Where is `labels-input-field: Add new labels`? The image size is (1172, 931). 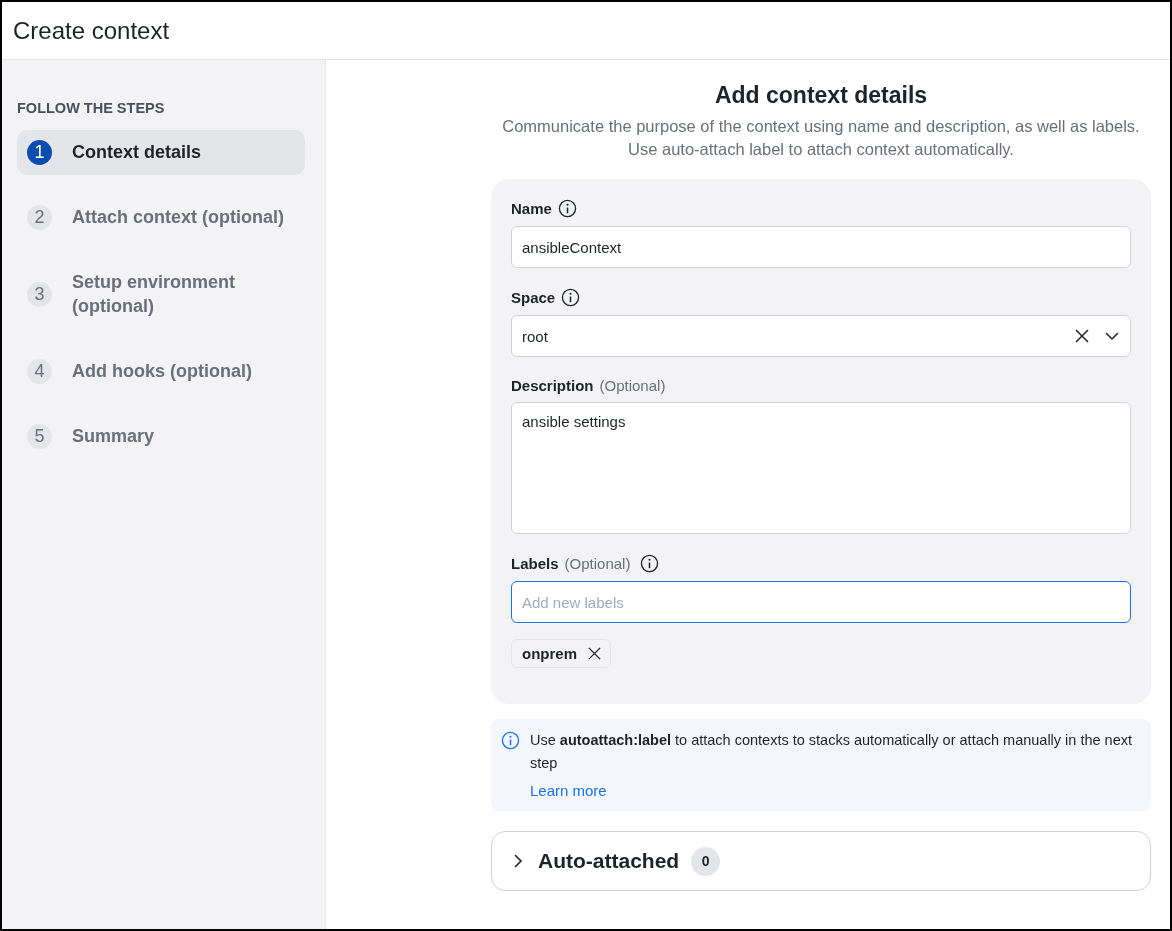
labels-input-field: Add new labels is located at coordinates (821, 602).